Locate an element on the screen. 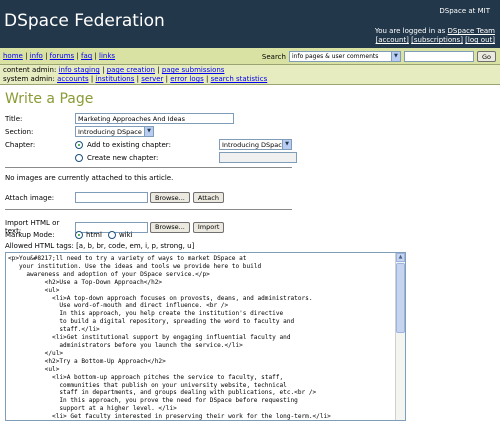  editor-scrollbar: ▲ is located at coordinates (400, 336).